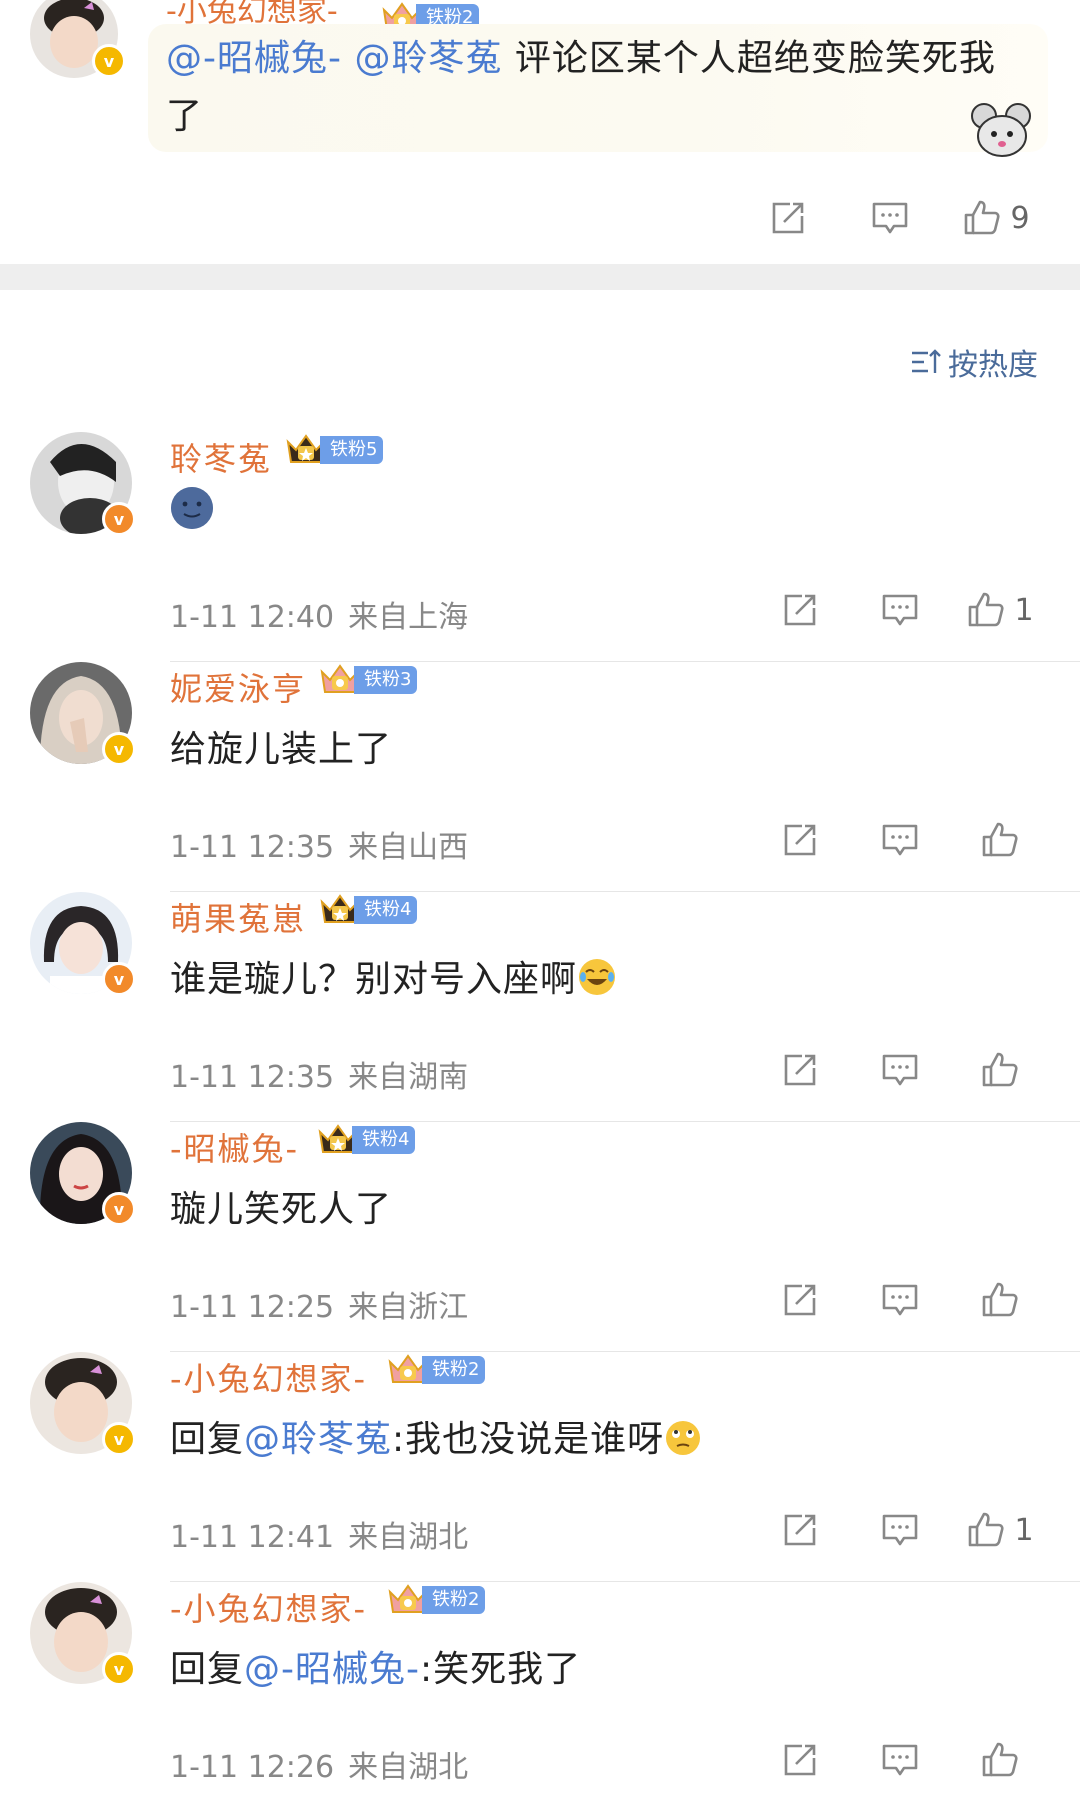  Describe the element at coordinates (540, 1237) in the screenshot. I see `comment-item: v -昭槭兔- 铁粉4 璇儿笑死人了 1-11 12:25 来自浙江` at that location.